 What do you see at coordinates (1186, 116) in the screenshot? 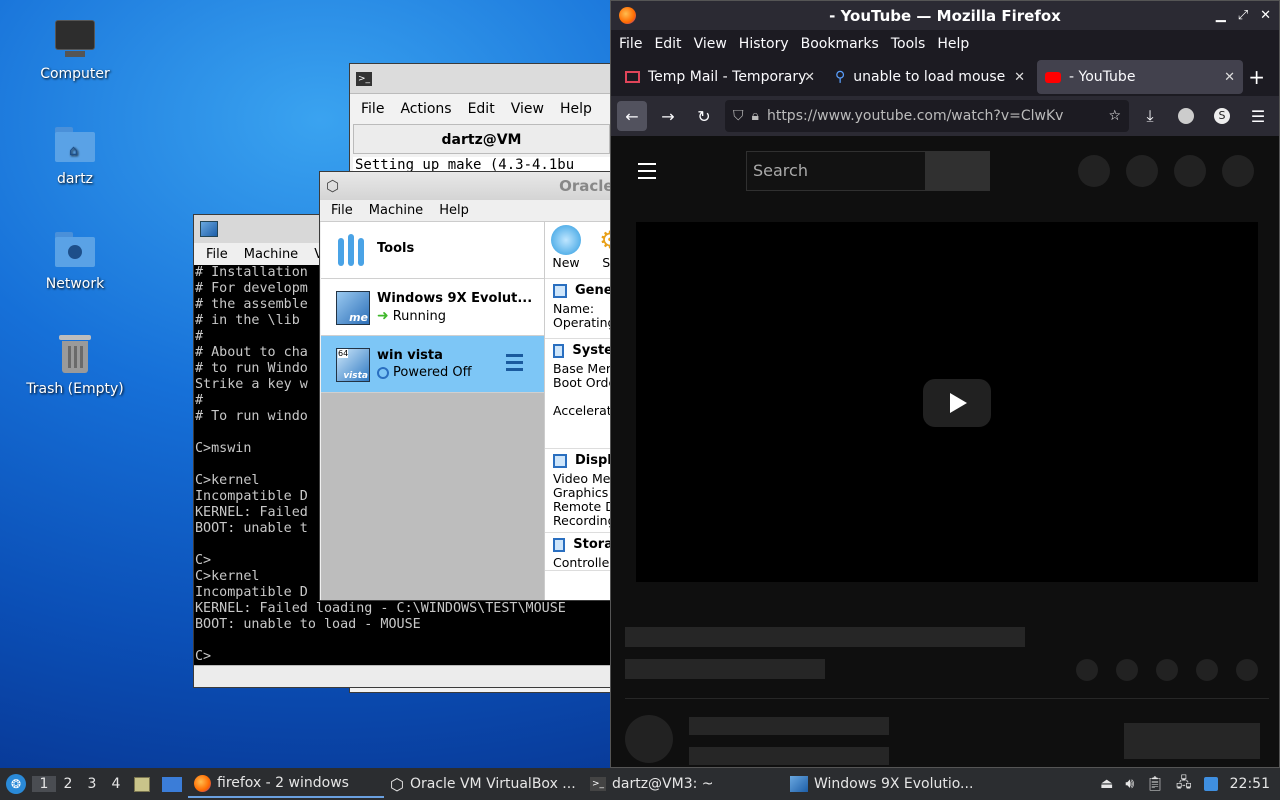
I see `account-icon` at bounding box center [1186, 116].